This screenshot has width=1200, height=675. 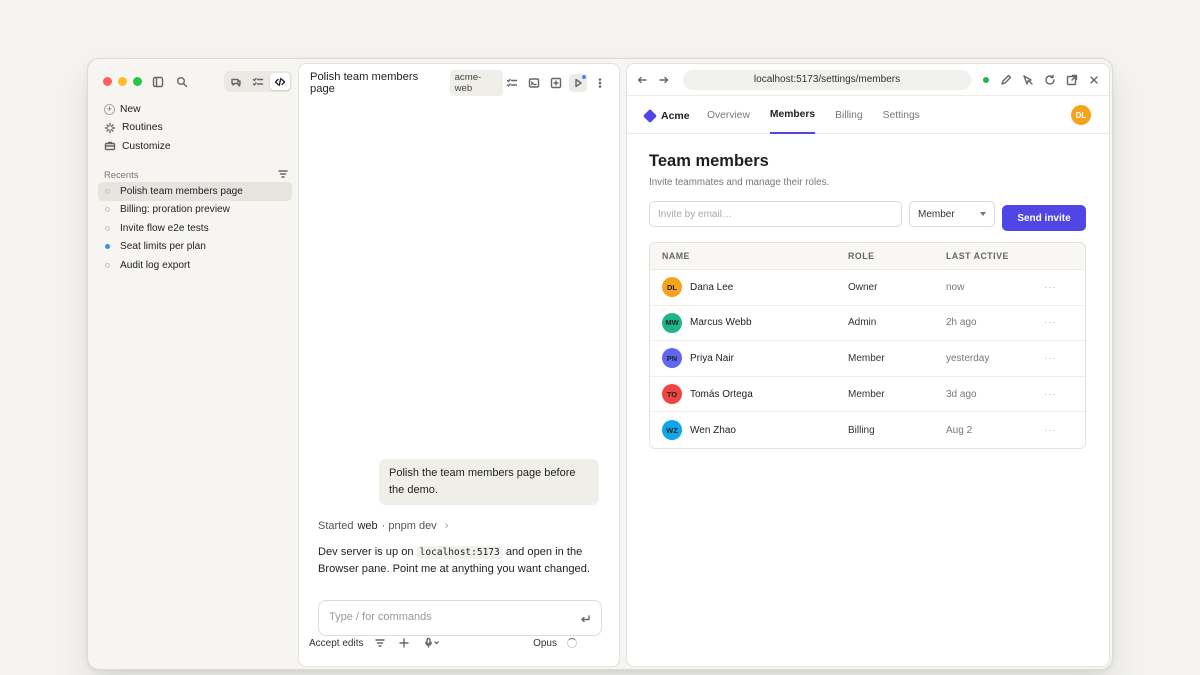 What do you see at coordinates (107, 81) in the screenshot?
I see `close-window-button` at bounding box center [107, 81].